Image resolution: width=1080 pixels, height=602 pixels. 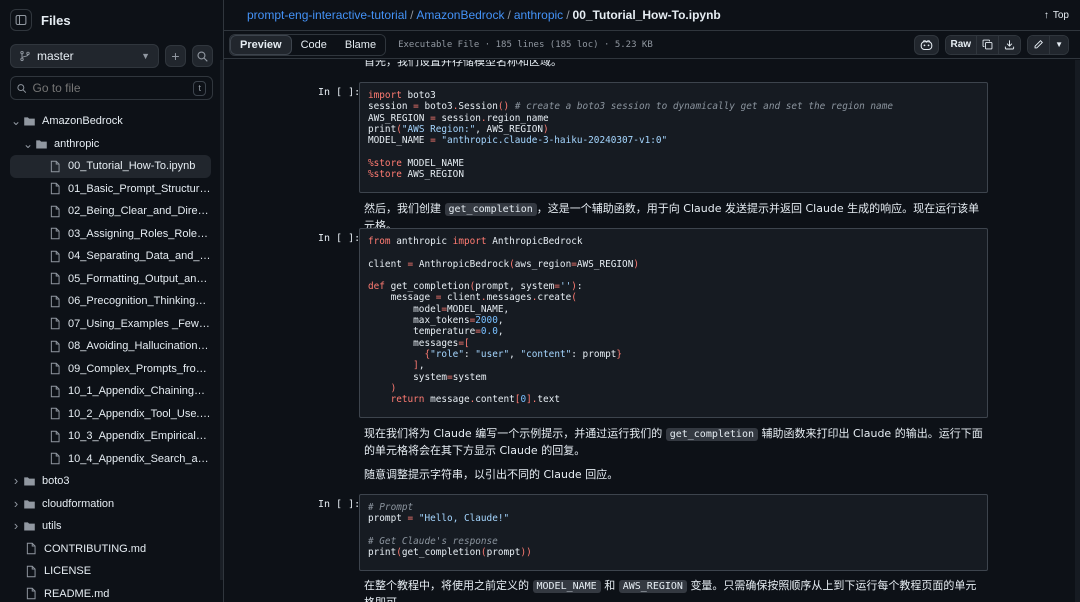 What do you see at coordinates (566, 586) in the screenshot?
I see `inline-code: MODEL_NAME` at bounding box center [566, 586].